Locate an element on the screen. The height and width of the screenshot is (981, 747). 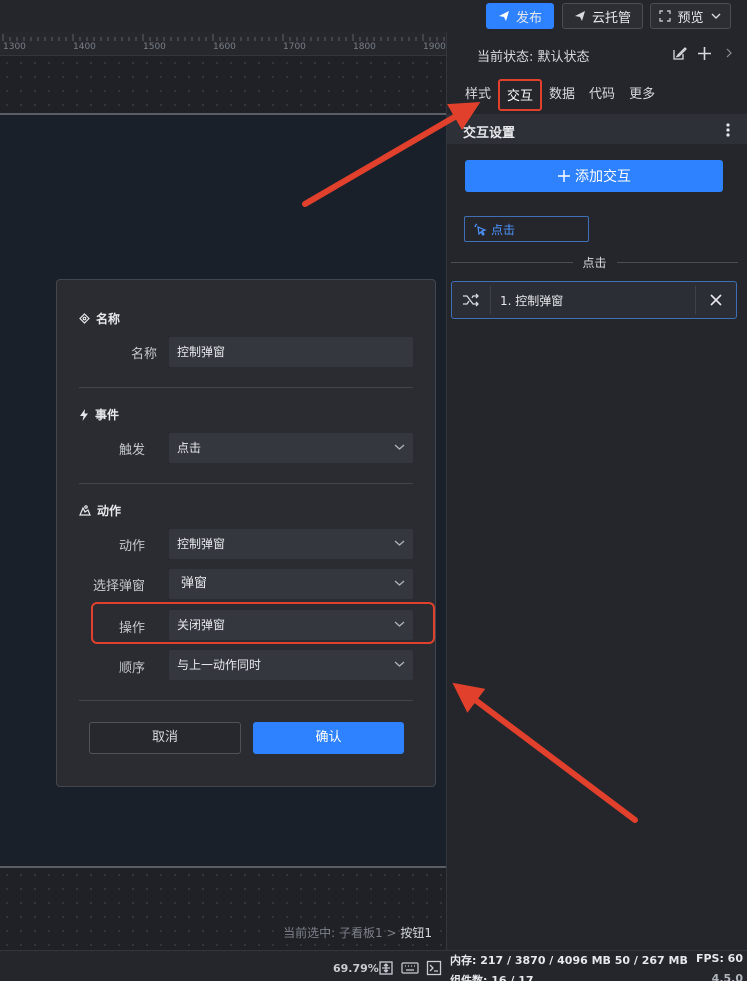
select-popup-field-label: 选择弹窗 is located at coordinates (118, 586).